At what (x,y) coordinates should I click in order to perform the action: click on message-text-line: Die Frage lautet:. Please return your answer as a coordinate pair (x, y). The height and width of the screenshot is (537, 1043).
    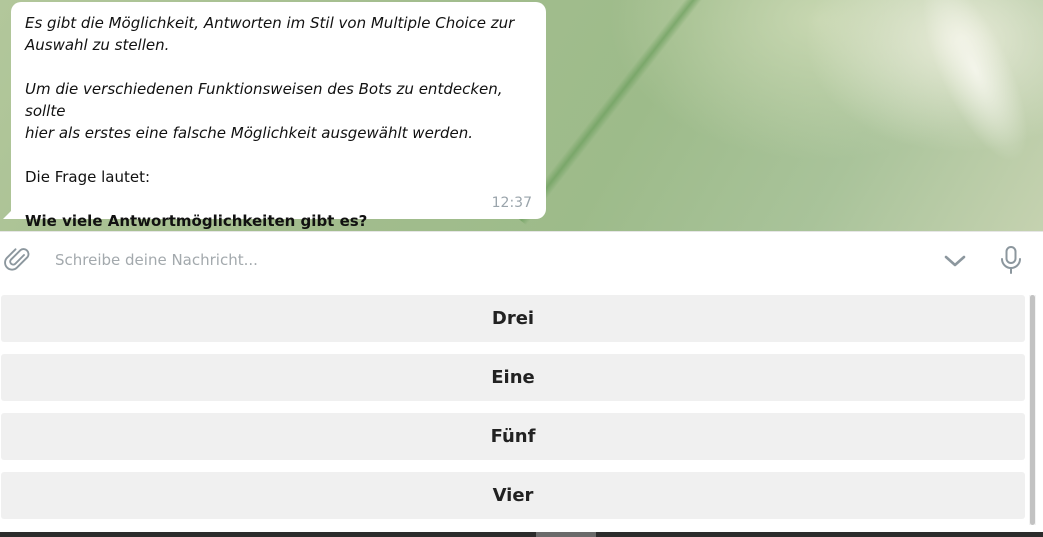
    Looking at the image, I should click on (88, 177).